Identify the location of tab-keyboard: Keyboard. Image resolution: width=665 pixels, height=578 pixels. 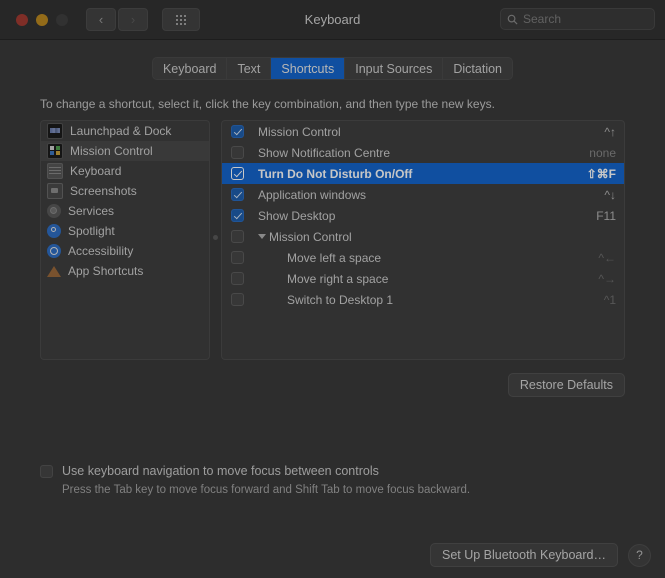
(190, 68).